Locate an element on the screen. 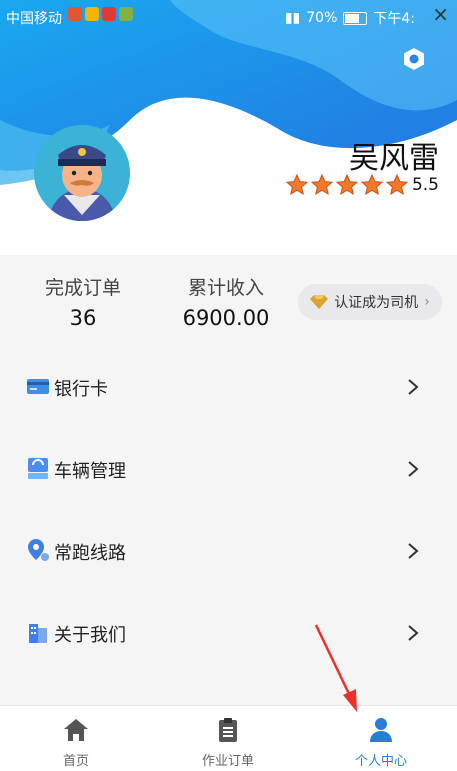 The height and width of the screenshot is (771, 457). menu-item-vehicle-management: 车辆管理 is located at coordinates (228, 468).